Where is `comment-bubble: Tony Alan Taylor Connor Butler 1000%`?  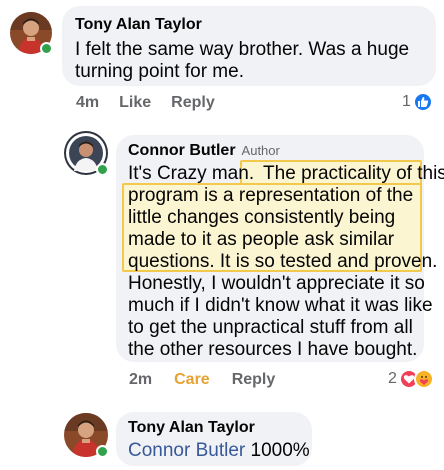 comment-bubble: Tony Alan Taylor Connor Butler 1000% is located at coordinates (214, 439).